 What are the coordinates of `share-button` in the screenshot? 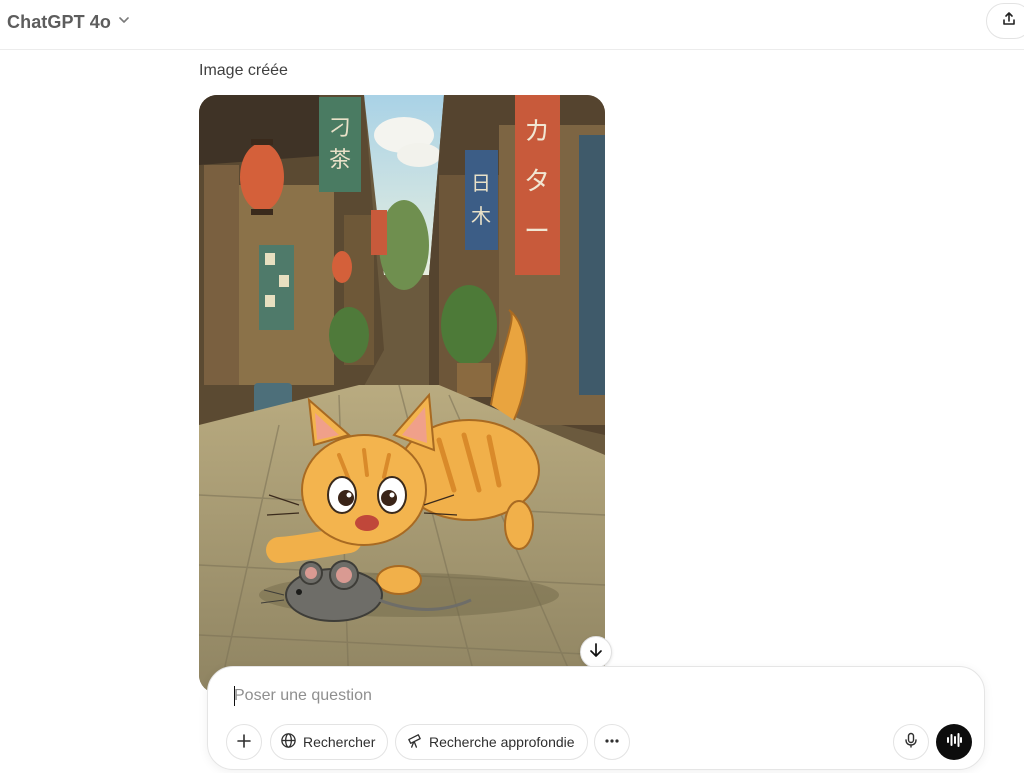 It's located at (1005, 21).